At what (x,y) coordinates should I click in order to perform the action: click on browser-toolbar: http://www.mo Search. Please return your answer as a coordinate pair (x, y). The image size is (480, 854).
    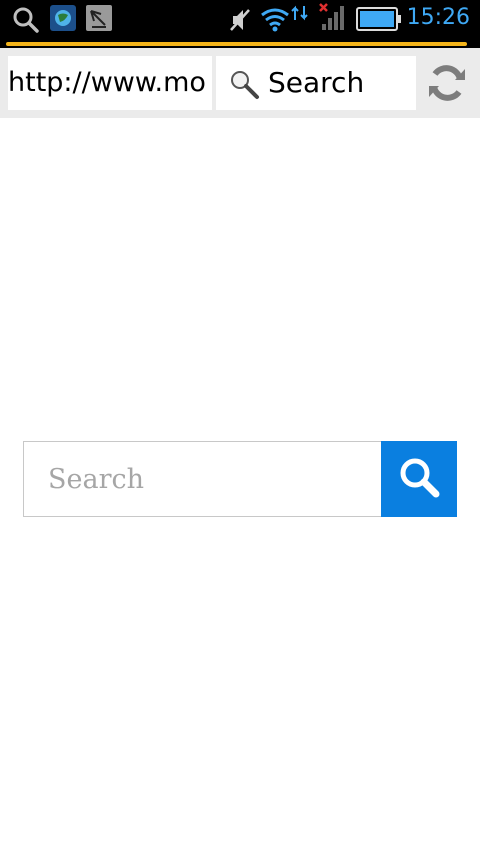
    Looking at the image, I should click on (240, 83).